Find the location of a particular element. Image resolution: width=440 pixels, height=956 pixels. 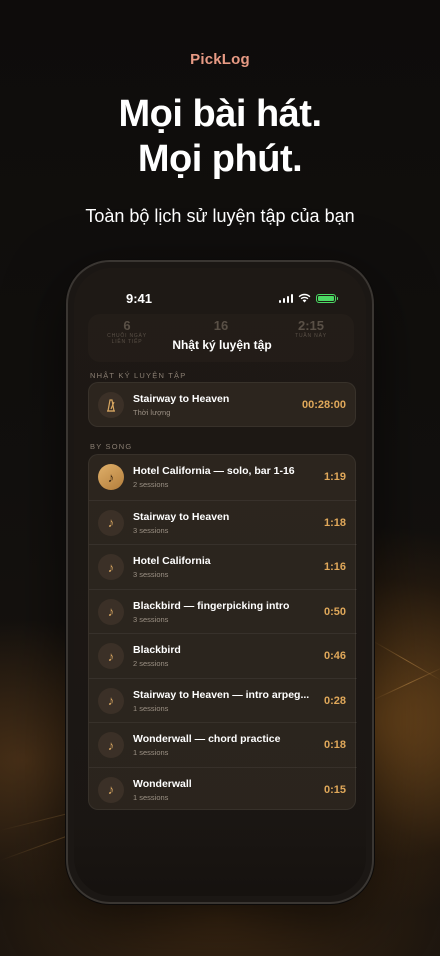

practice-log-row: Stairway to Heaven Thời lượng 00:28:00 is located at coordinates (223, 405).